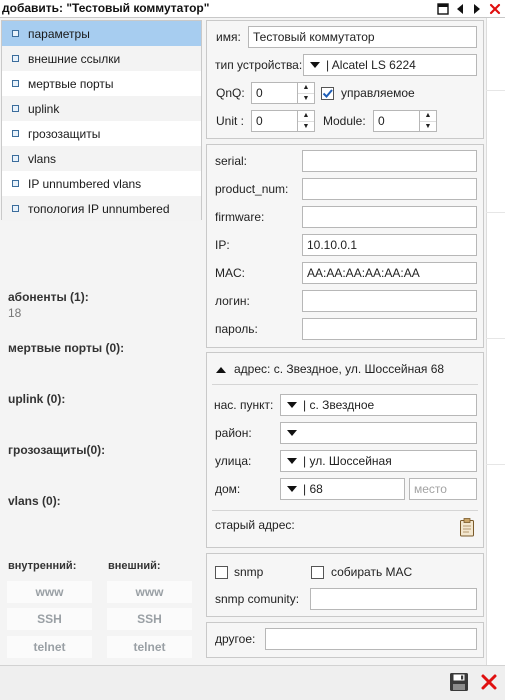 The image size is (505, 700). What do you see at coordinates (48, 297) in the screenshot?
I see `subscribers-label: абоненты (1):` at bounding box center [48, 297].